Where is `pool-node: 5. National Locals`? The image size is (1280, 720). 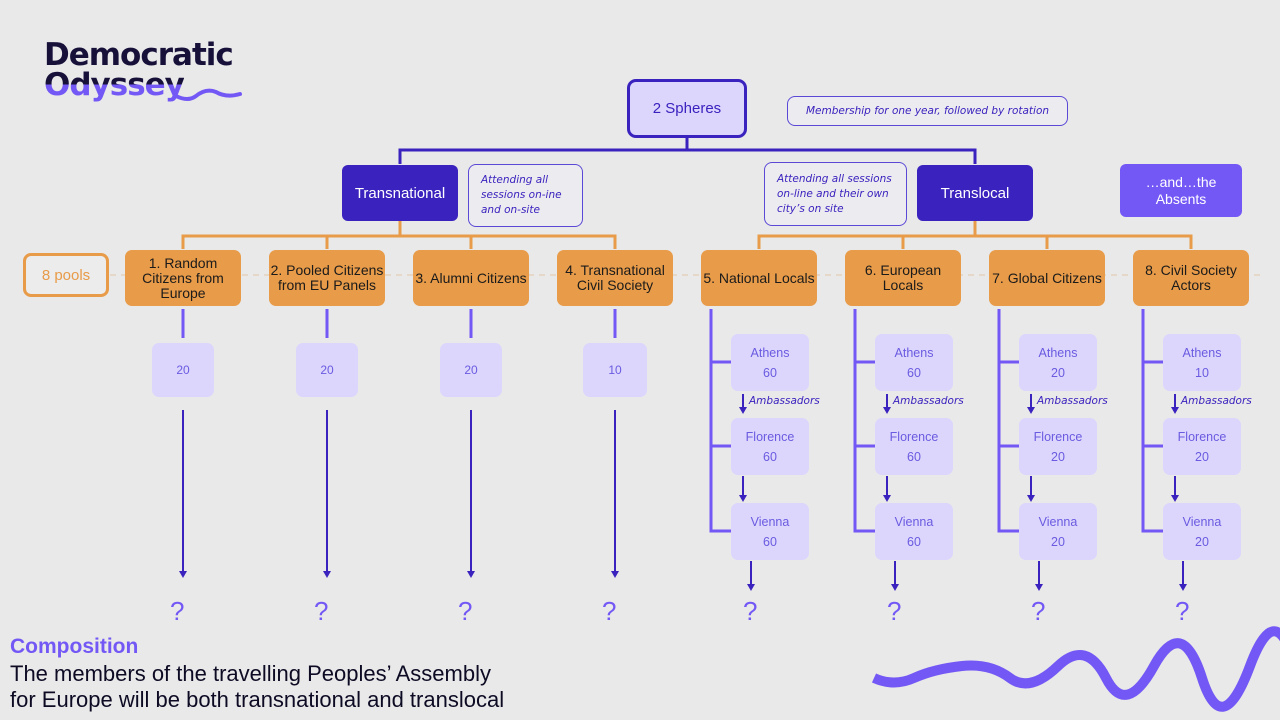 pool-node: 5. National Locals is located at coordinates (759, 278).